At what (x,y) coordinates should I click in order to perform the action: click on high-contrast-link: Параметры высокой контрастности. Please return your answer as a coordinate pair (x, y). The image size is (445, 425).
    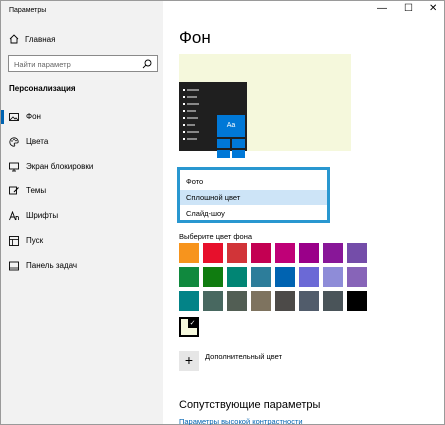
    Looking at the image, I should click on (241, 421).